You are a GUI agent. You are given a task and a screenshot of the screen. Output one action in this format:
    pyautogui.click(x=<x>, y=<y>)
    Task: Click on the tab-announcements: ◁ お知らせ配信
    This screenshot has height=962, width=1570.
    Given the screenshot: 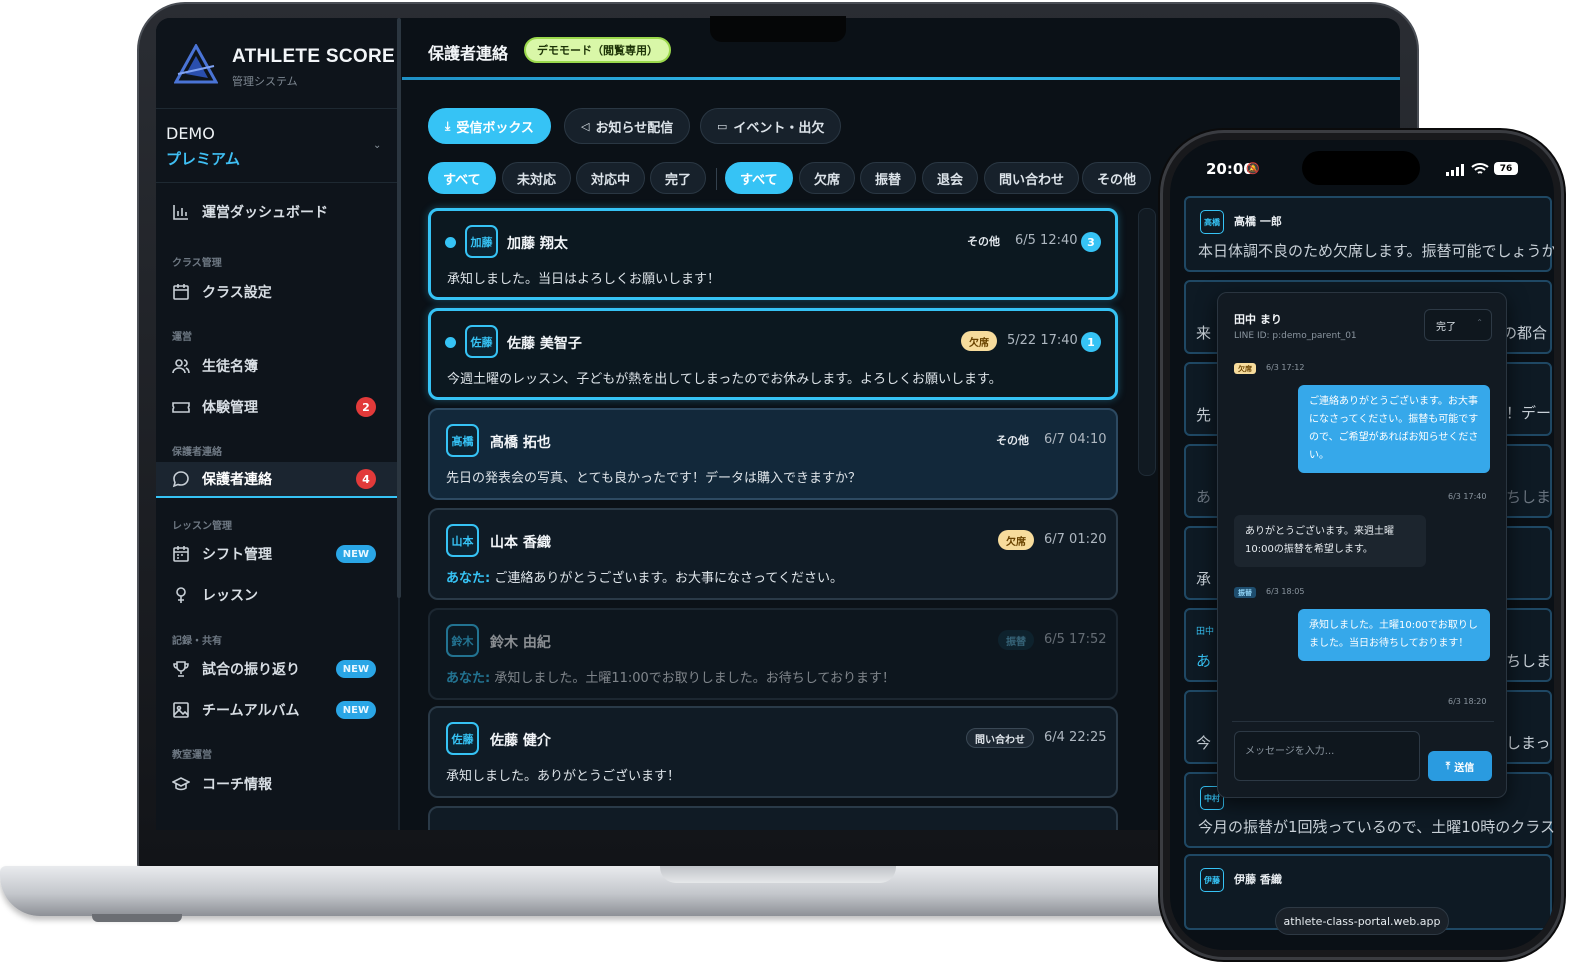 What is the action you would take?
    pyautogui.click(x=627, y=126)
    